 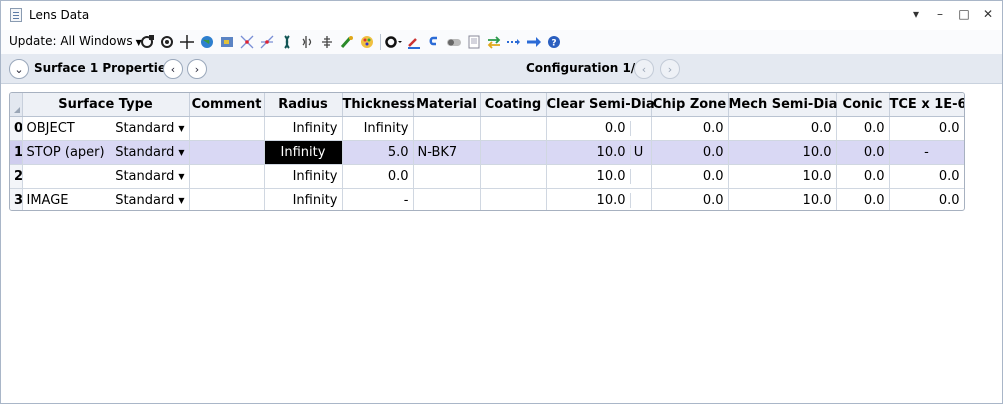 I want to click on clear-semi-dia-cell: 10.0 U, so click(x=599, y=152).